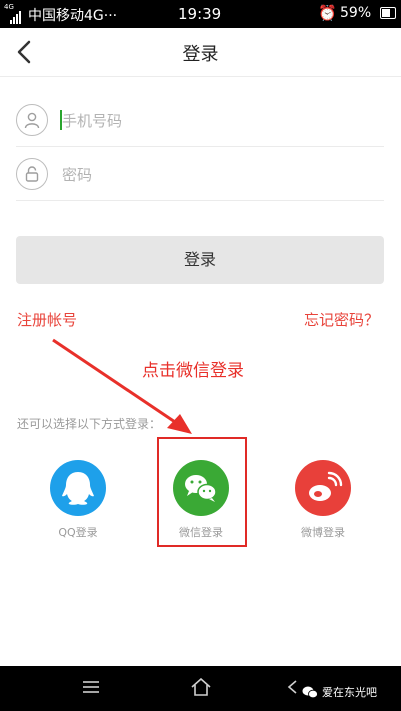  I want to click on weibo-login-label: 微博登录, so click(323, 532).